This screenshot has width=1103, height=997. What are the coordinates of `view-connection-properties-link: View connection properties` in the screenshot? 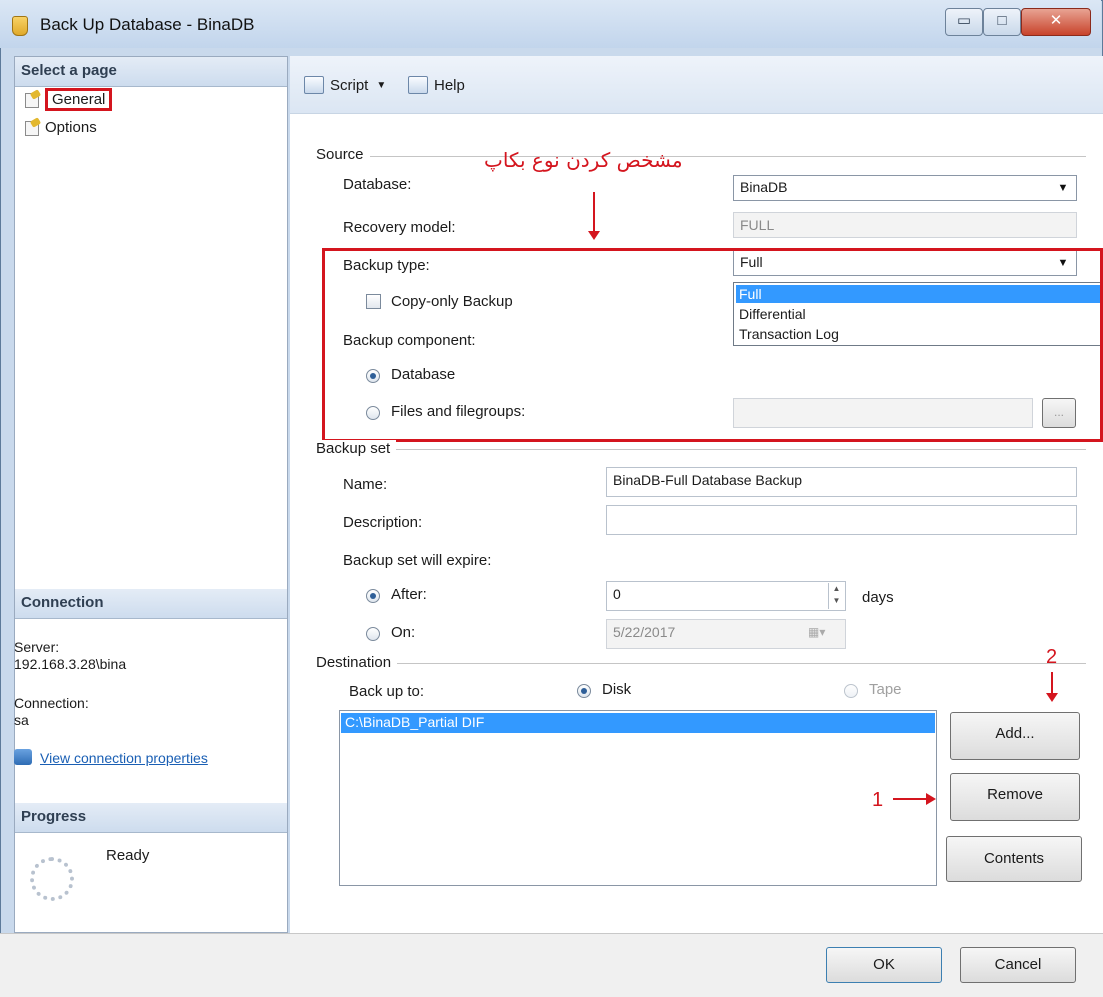 It's located at (124, 758).